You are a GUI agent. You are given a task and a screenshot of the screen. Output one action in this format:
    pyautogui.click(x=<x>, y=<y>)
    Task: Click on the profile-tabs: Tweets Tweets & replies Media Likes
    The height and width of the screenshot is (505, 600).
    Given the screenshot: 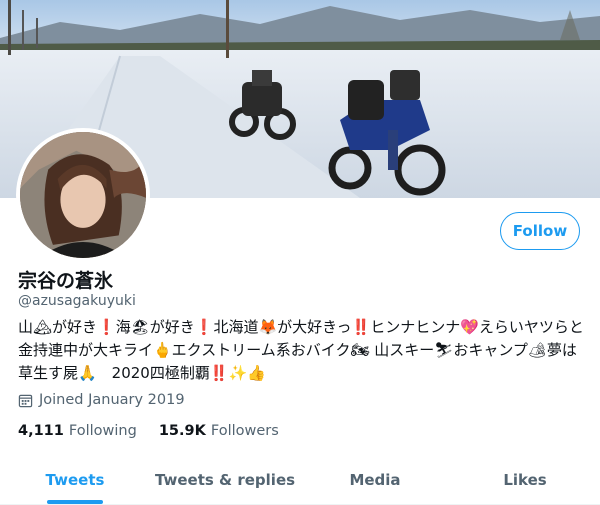 What is the action you would take?
    pyautogui.click(x=300, y=480)
    